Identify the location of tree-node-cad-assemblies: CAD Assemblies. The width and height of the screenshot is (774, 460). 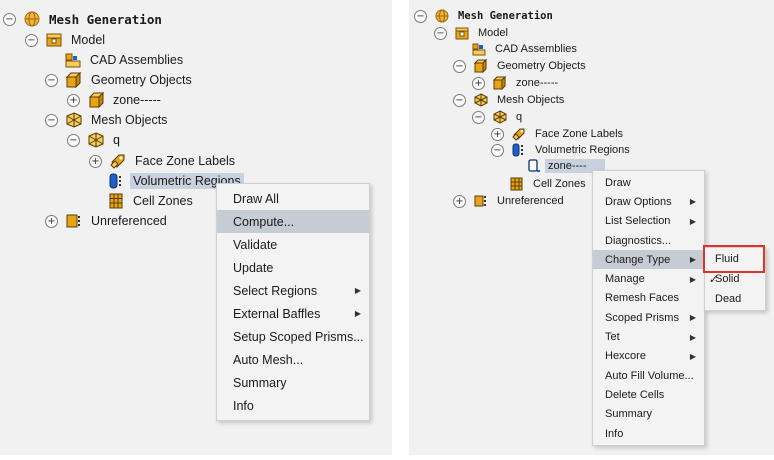
(125, 60).